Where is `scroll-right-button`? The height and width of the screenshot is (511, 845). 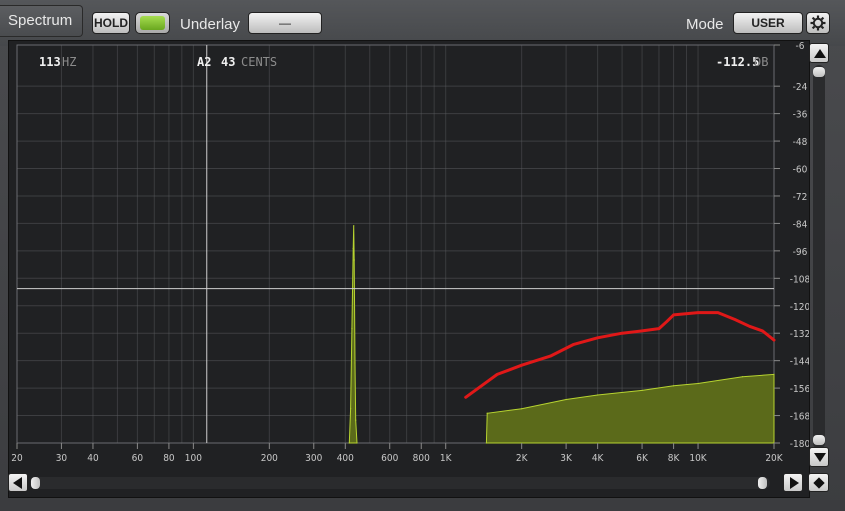 scroll-right-button is located at coordinates (793, 482).